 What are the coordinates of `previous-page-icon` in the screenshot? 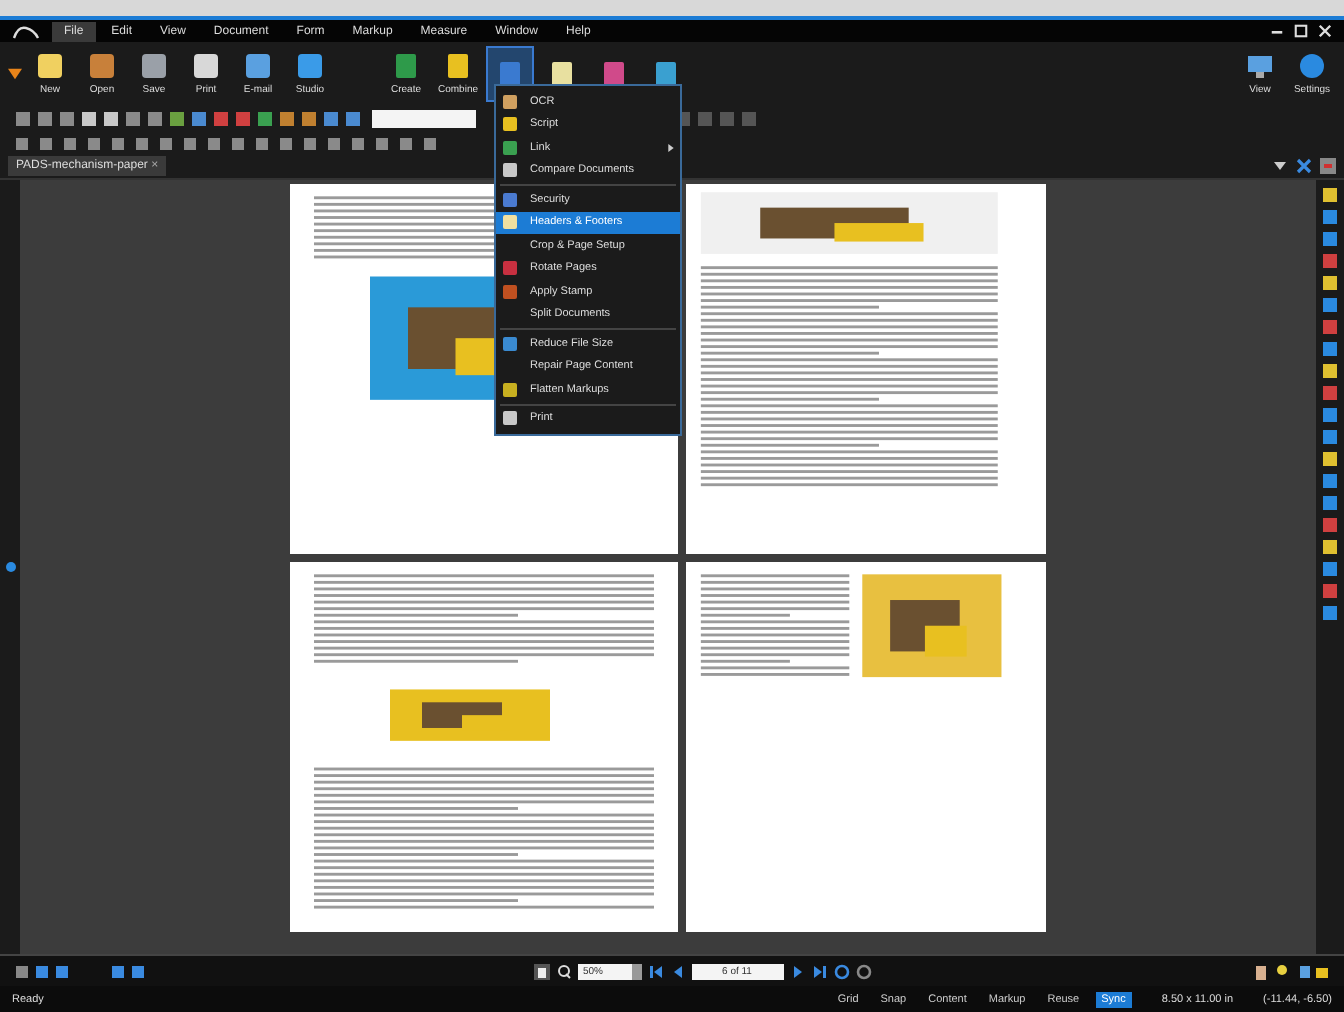 It's located at (677, 971).